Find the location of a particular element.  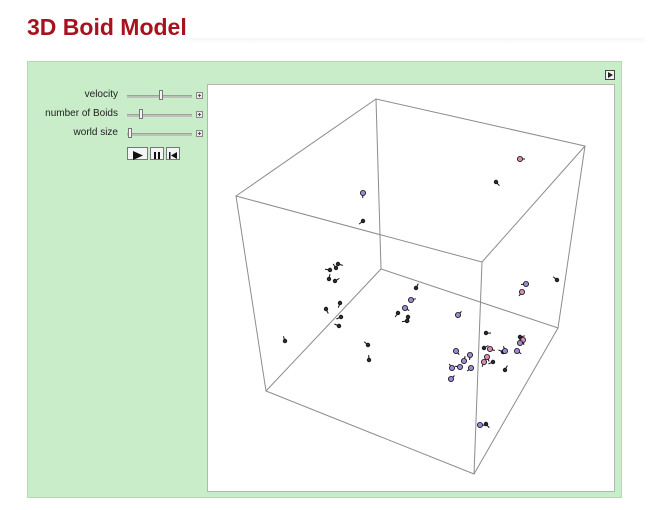

number-of-boids-slider-thumb is located at coordinates (141, 114).